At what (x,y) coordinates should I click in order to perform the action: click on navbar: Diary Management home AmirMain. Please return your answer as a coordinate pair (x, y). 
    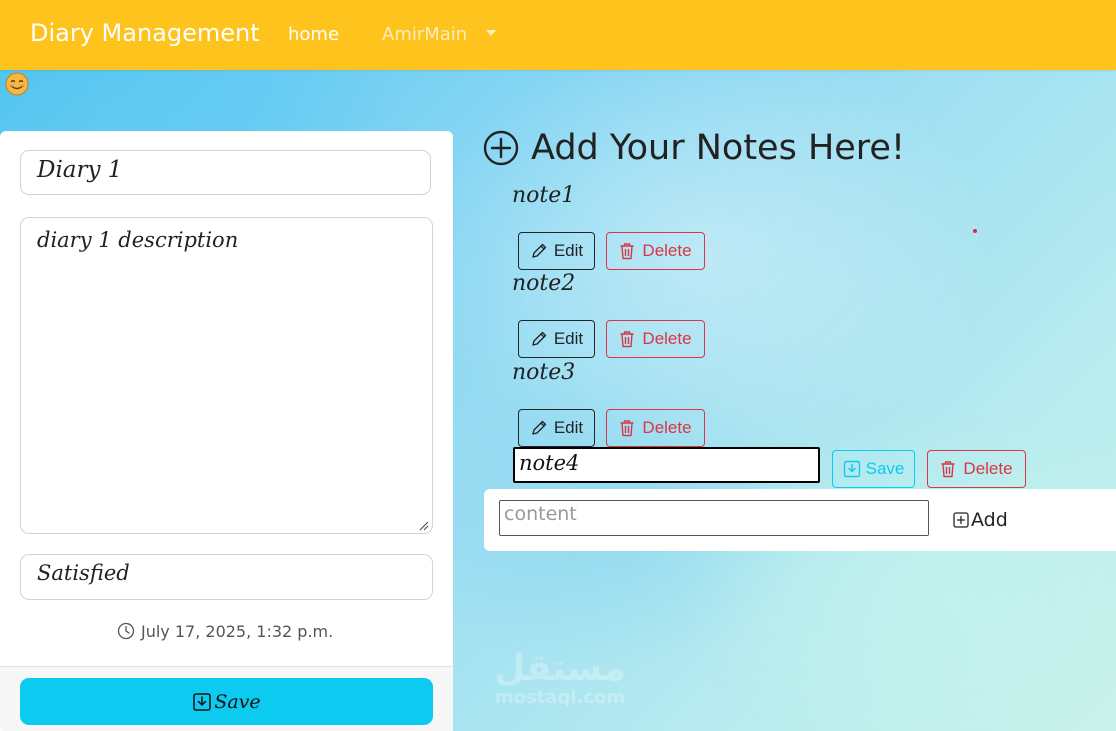
    Looking at the image, I should click on (558, 35).